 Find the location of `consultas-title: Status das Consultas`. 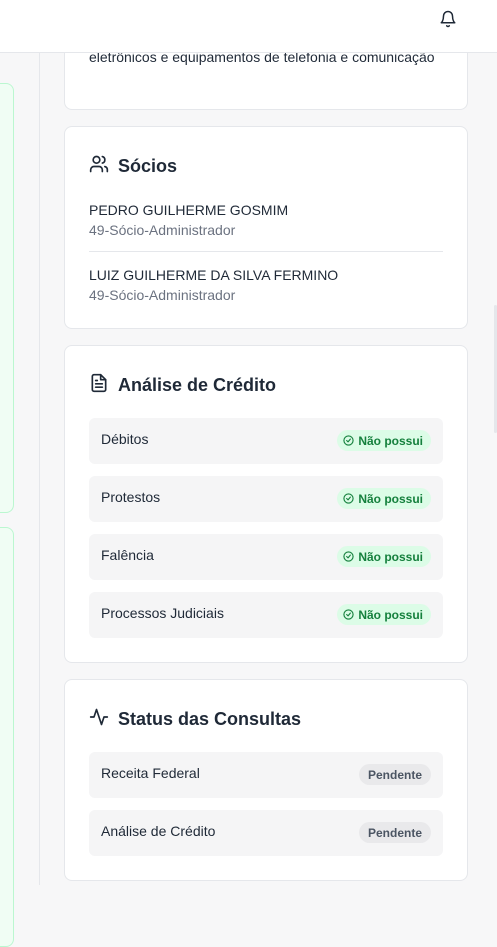

consultas-title: Status das Consultas is located at coordinates (195, 719).